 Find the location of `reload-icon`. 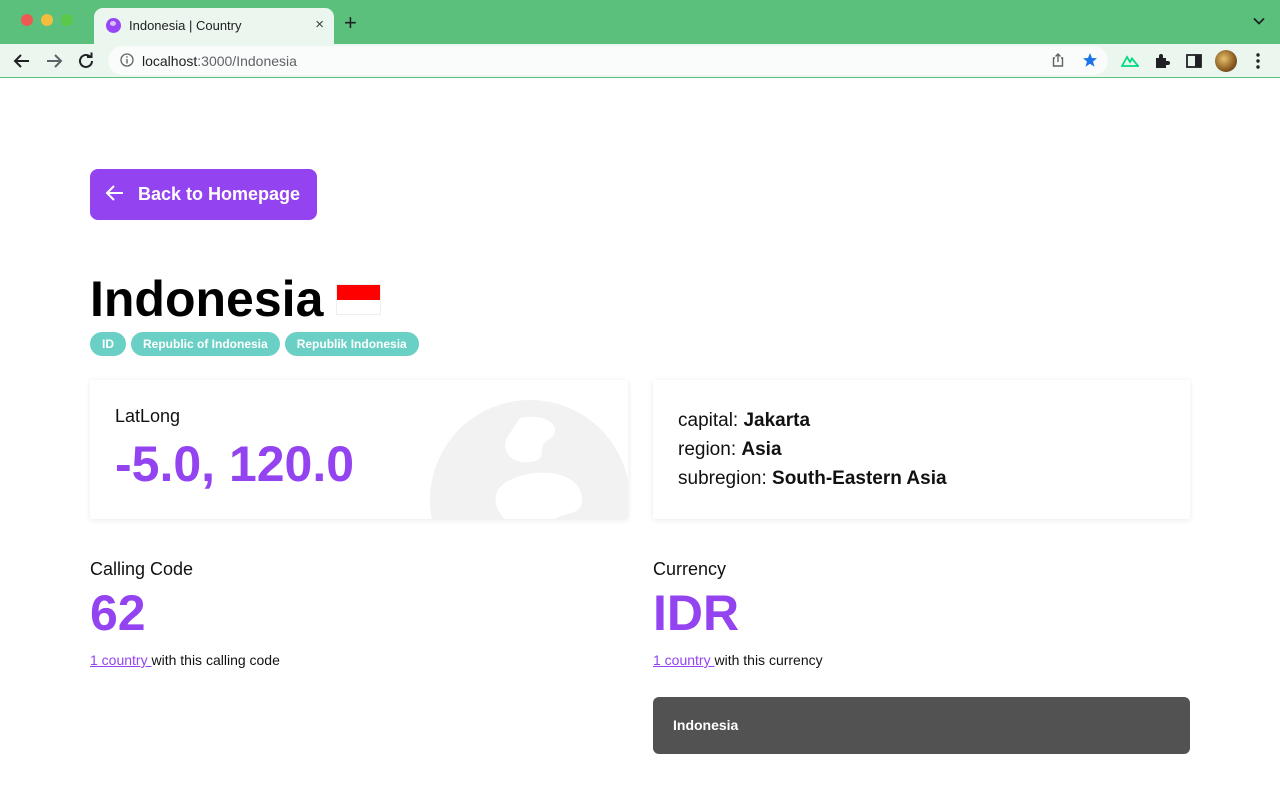

reload-icon is located at coordinates (86, 61).